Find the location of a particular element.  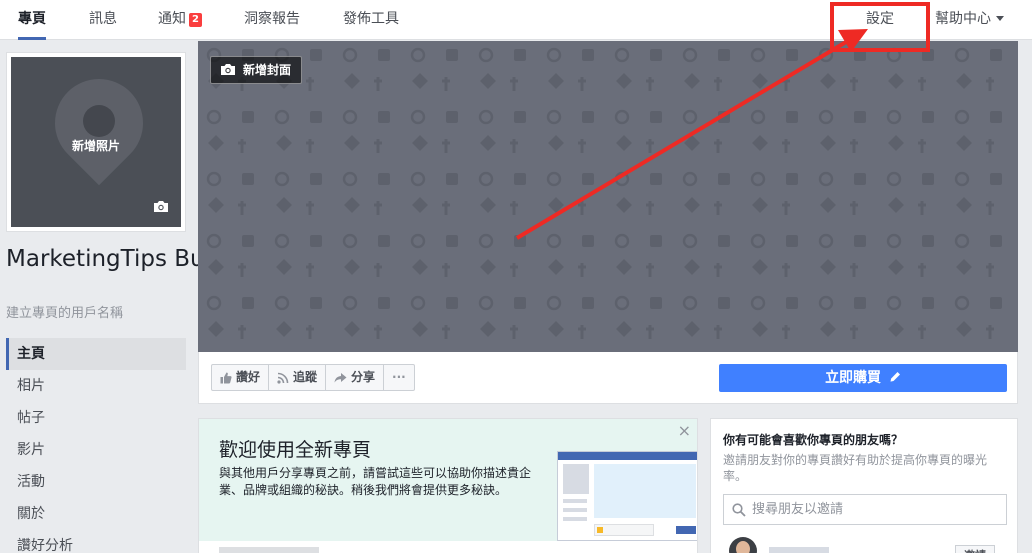

profile-photo-placeholder: 新增照片 is located at coordinates (96, 142).